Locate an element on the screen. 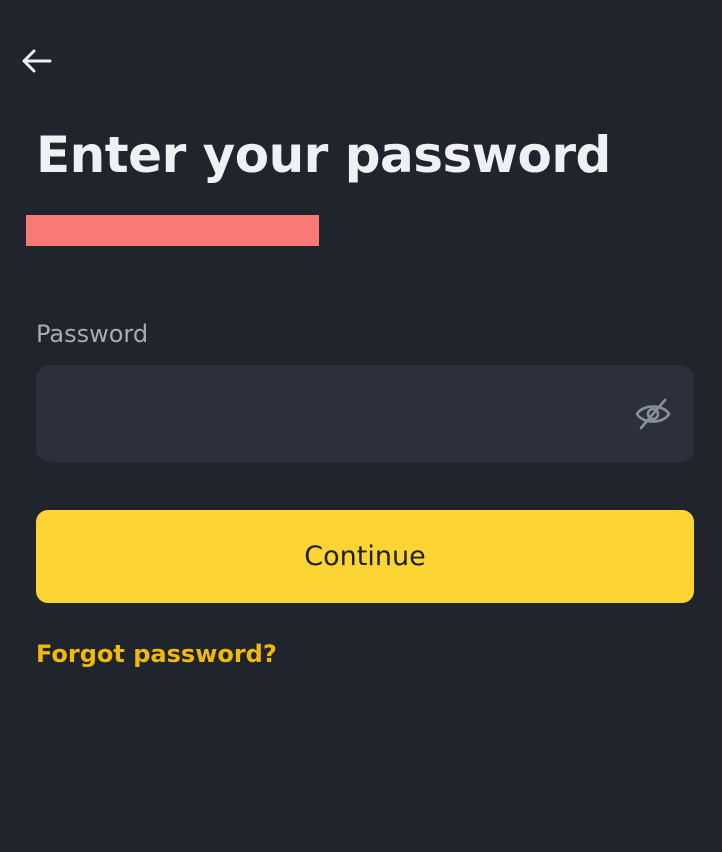 Image resolution: width=722 pixels, height=852 pixels. toggle-visibility-button is located at coordinates (653, 414).